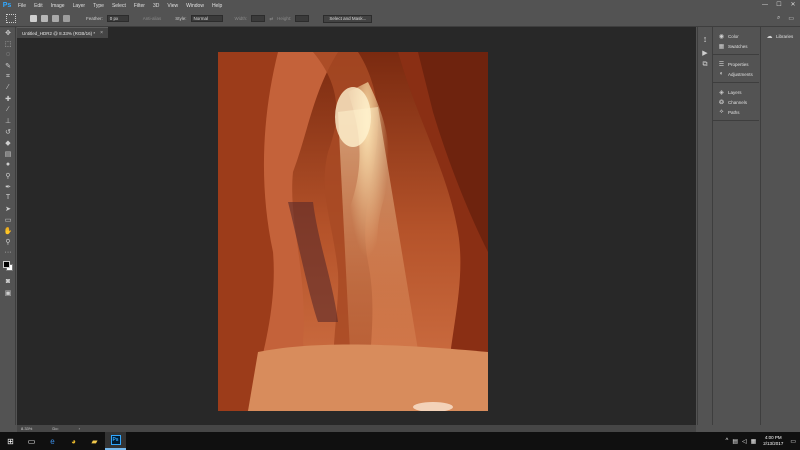 The image size is (800, 450). What do you see at coordinates (8, 208) in the screenshot?
I see `path-select-tool-icon: ➤` at bounding box center [8, 208].